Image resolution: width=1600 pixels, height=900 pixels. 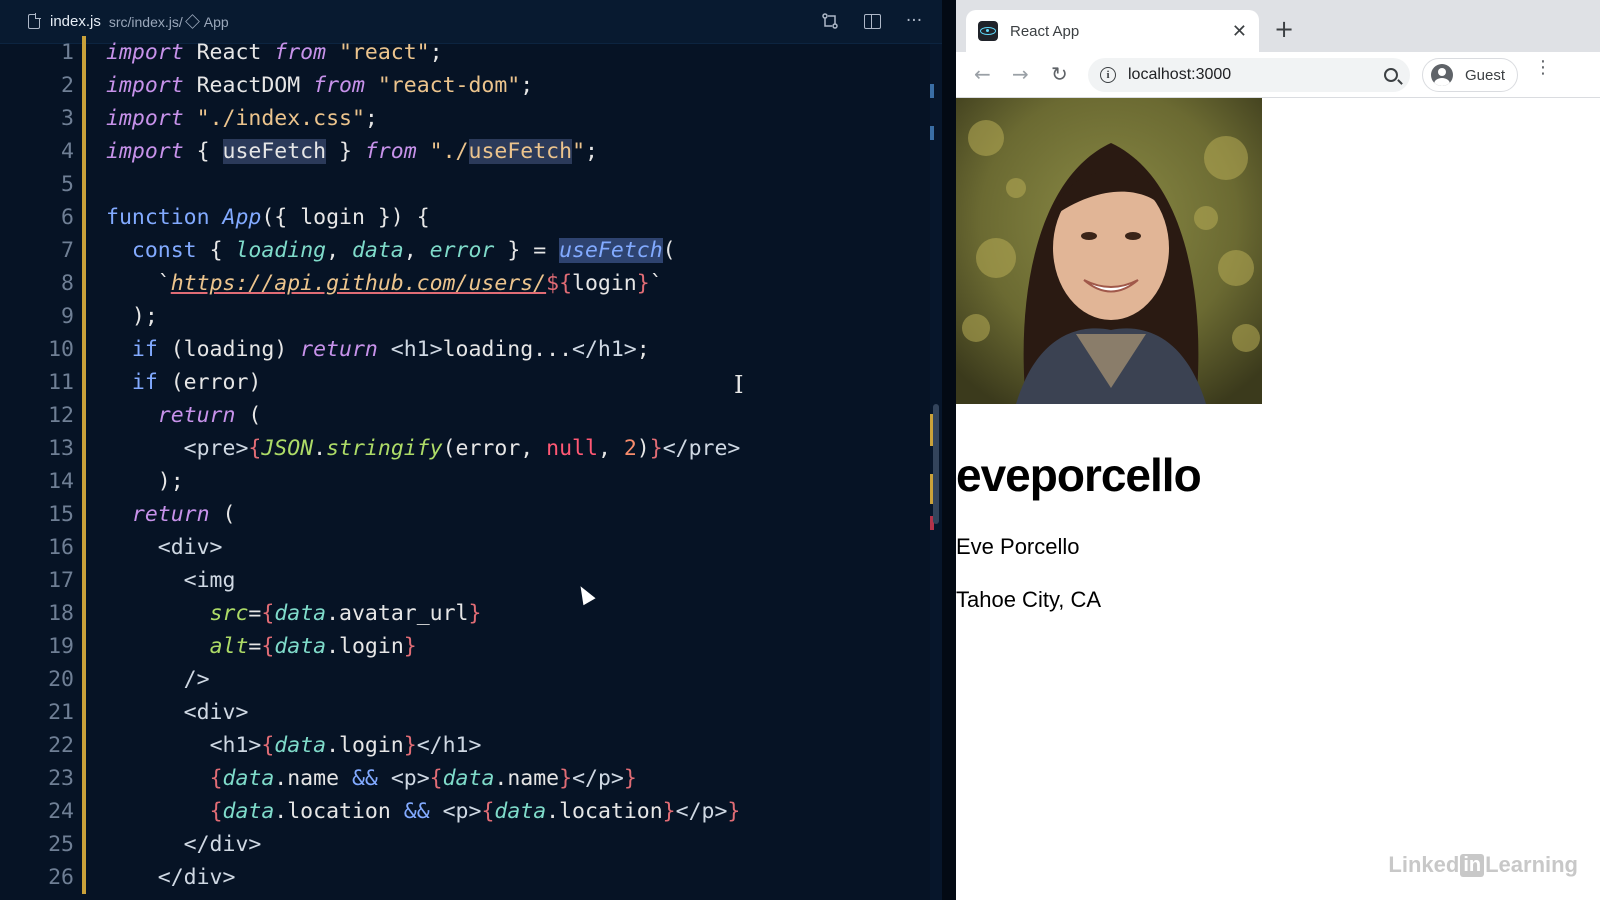 I want to click on code-line: 2 import ReactDOM from "react-dom";, so click(x=465, y=85).